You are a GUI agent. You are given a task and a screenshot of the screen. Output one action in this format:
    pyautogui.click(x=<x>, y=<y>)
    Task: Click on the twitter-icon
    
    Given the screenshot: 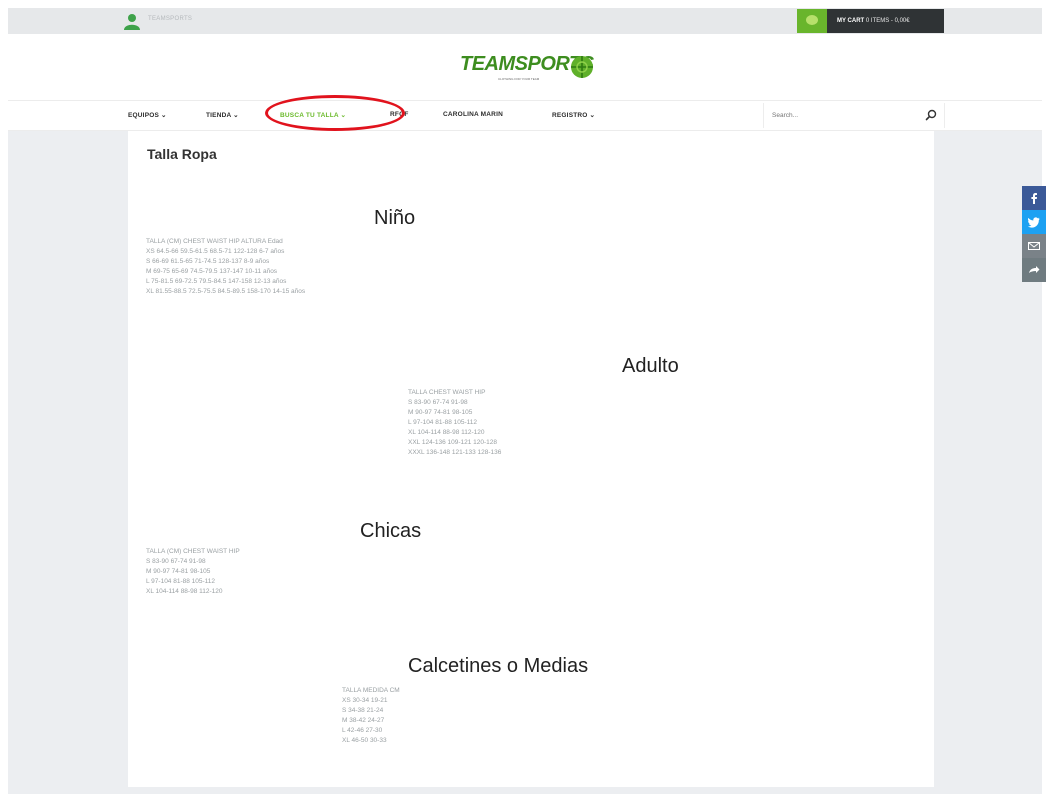 What is the action you would take?
    pyautogui.click(x=1034, y=222)
    